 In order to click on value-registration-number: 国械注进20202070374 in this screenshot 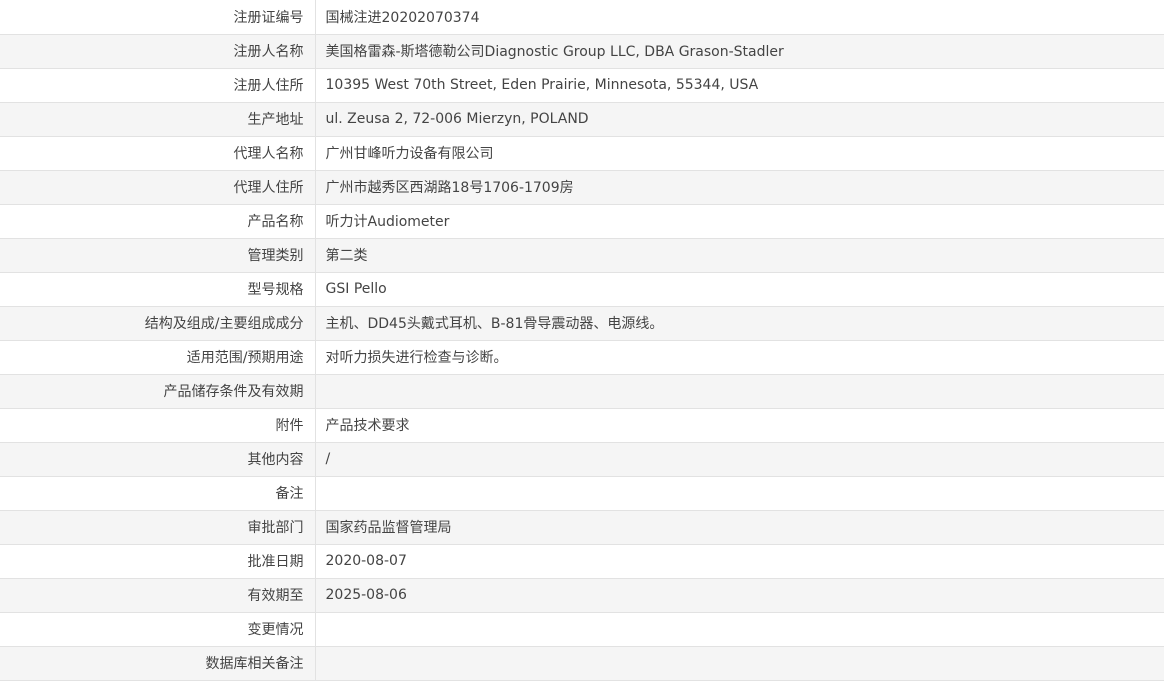, I will do `click(740, 17)`.